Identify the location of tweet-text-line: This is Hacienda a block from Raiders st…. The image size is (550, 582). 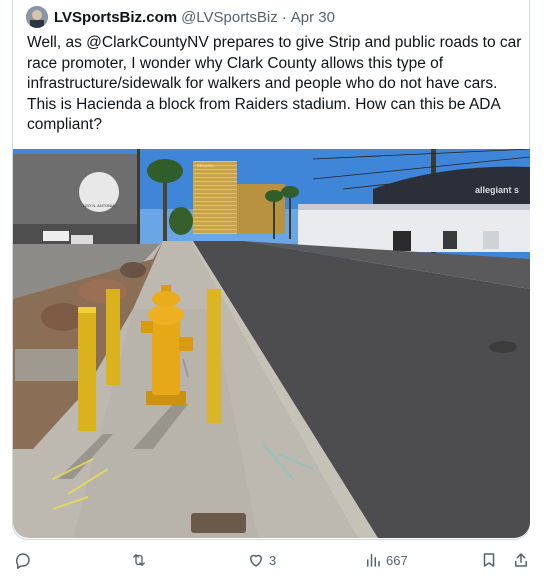
(264, 104).